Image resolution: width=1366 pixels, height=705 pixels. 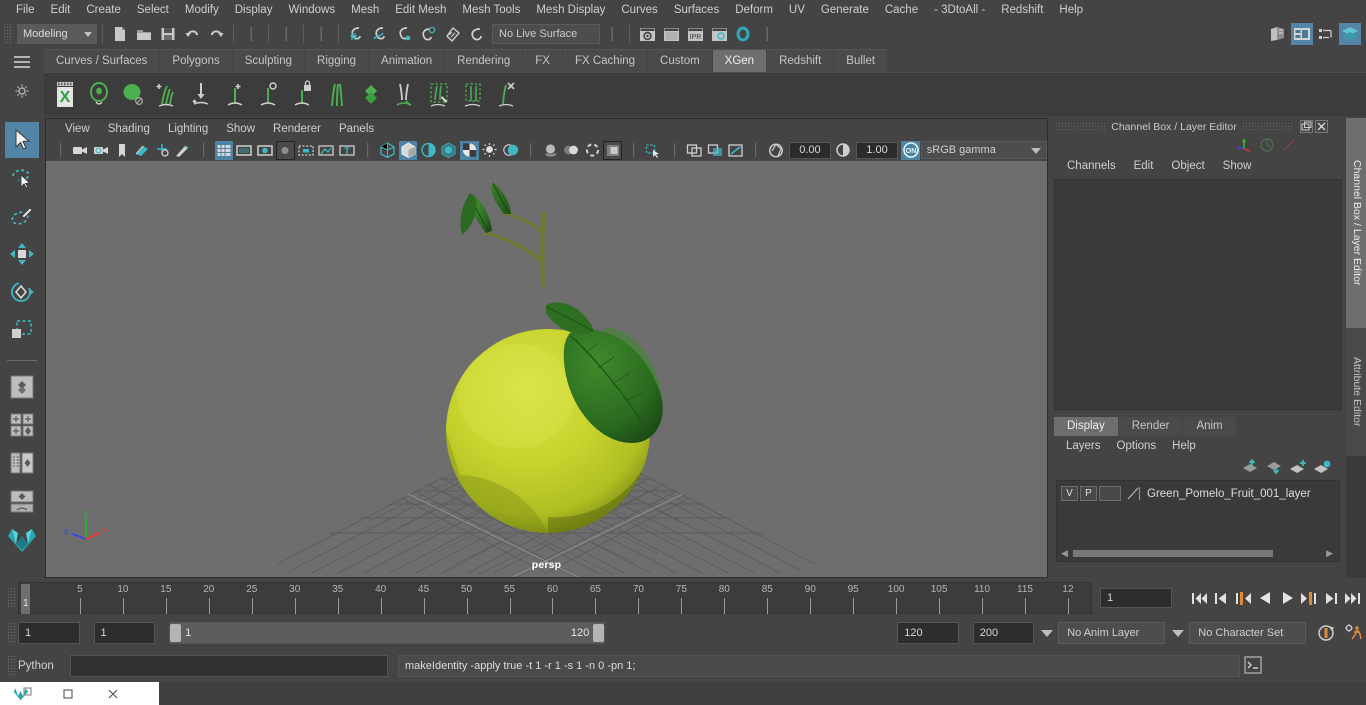 What do you see at coordinates (571, 150) in the screenshot?
I see `motion-blur-icon` at bounding box center [571, 150].